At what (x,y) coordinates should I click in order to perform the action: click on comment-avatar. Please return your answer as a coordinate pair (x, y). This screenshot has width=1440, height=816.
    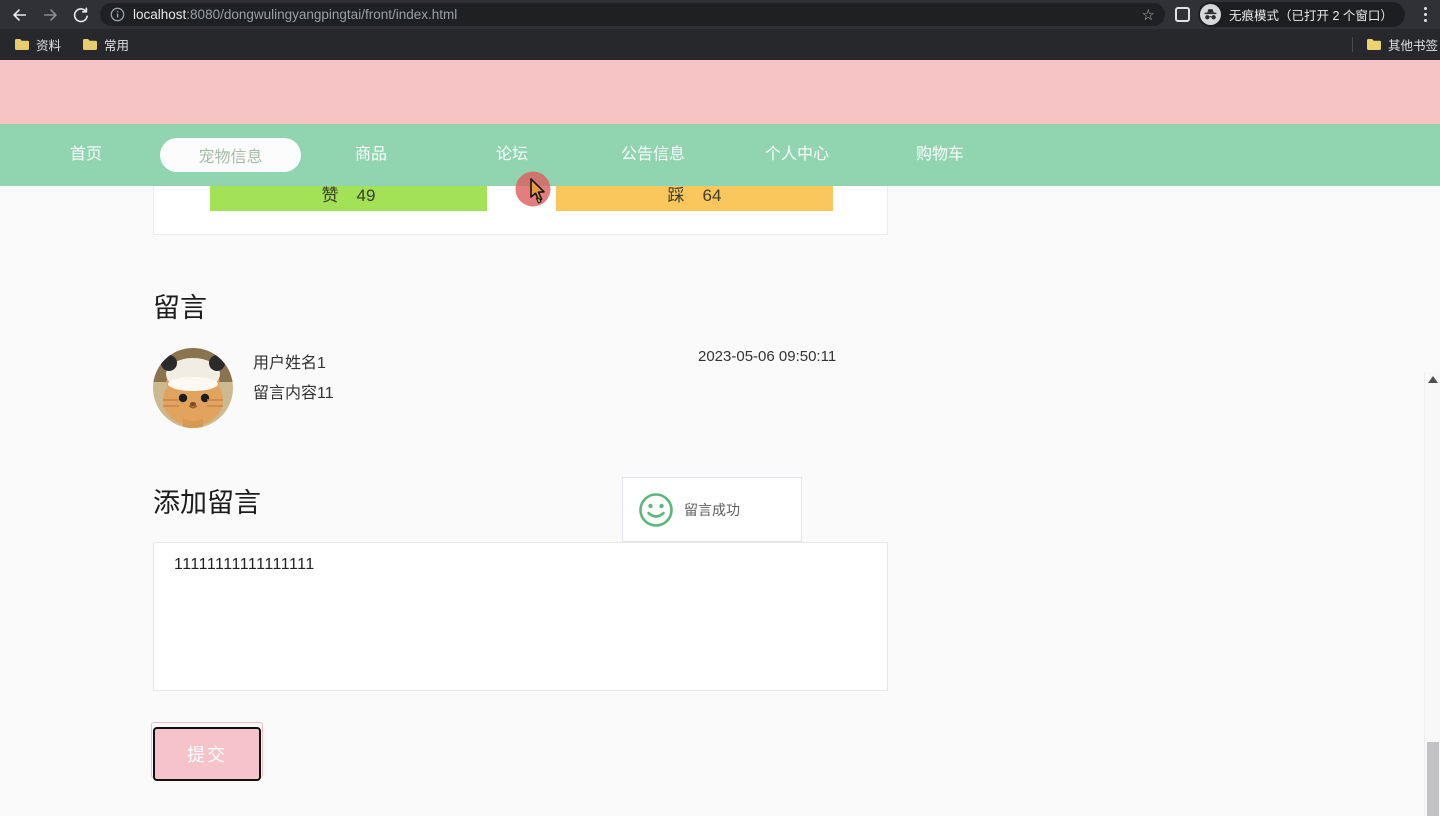
    Looking at the image, I should click on (193, 388).